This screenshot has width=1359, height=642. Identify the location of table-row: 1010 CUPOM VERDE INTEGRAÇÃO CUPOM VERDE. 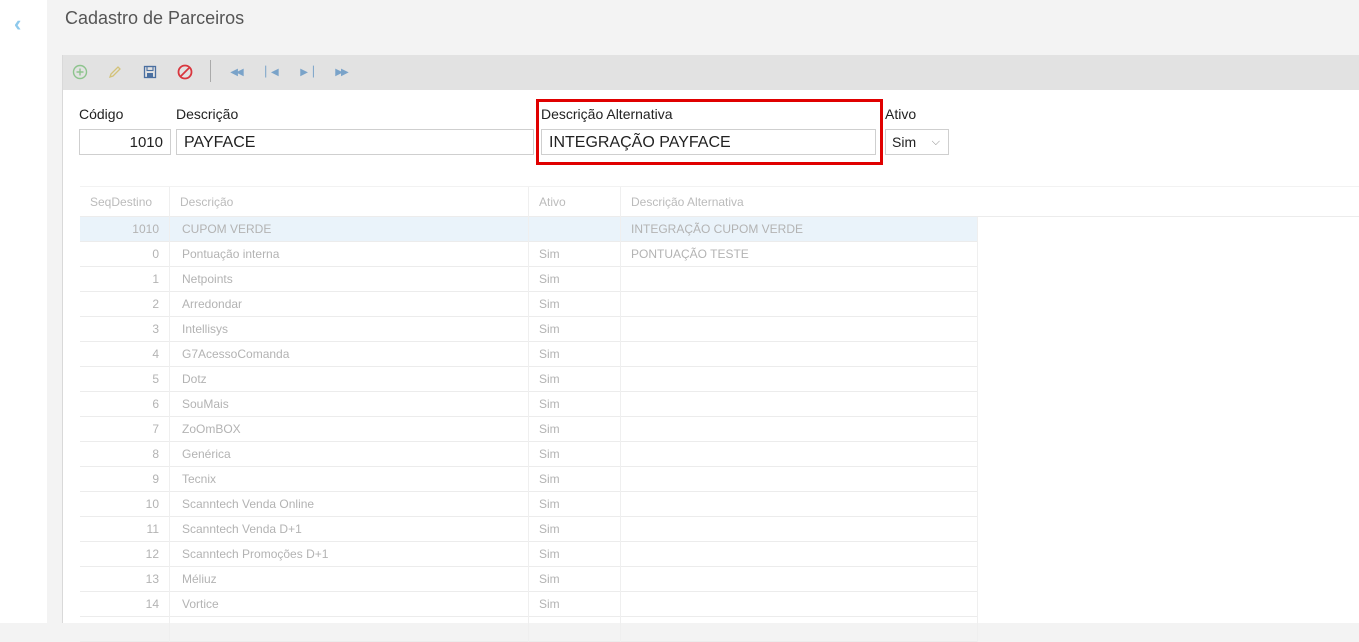
(529, 229).